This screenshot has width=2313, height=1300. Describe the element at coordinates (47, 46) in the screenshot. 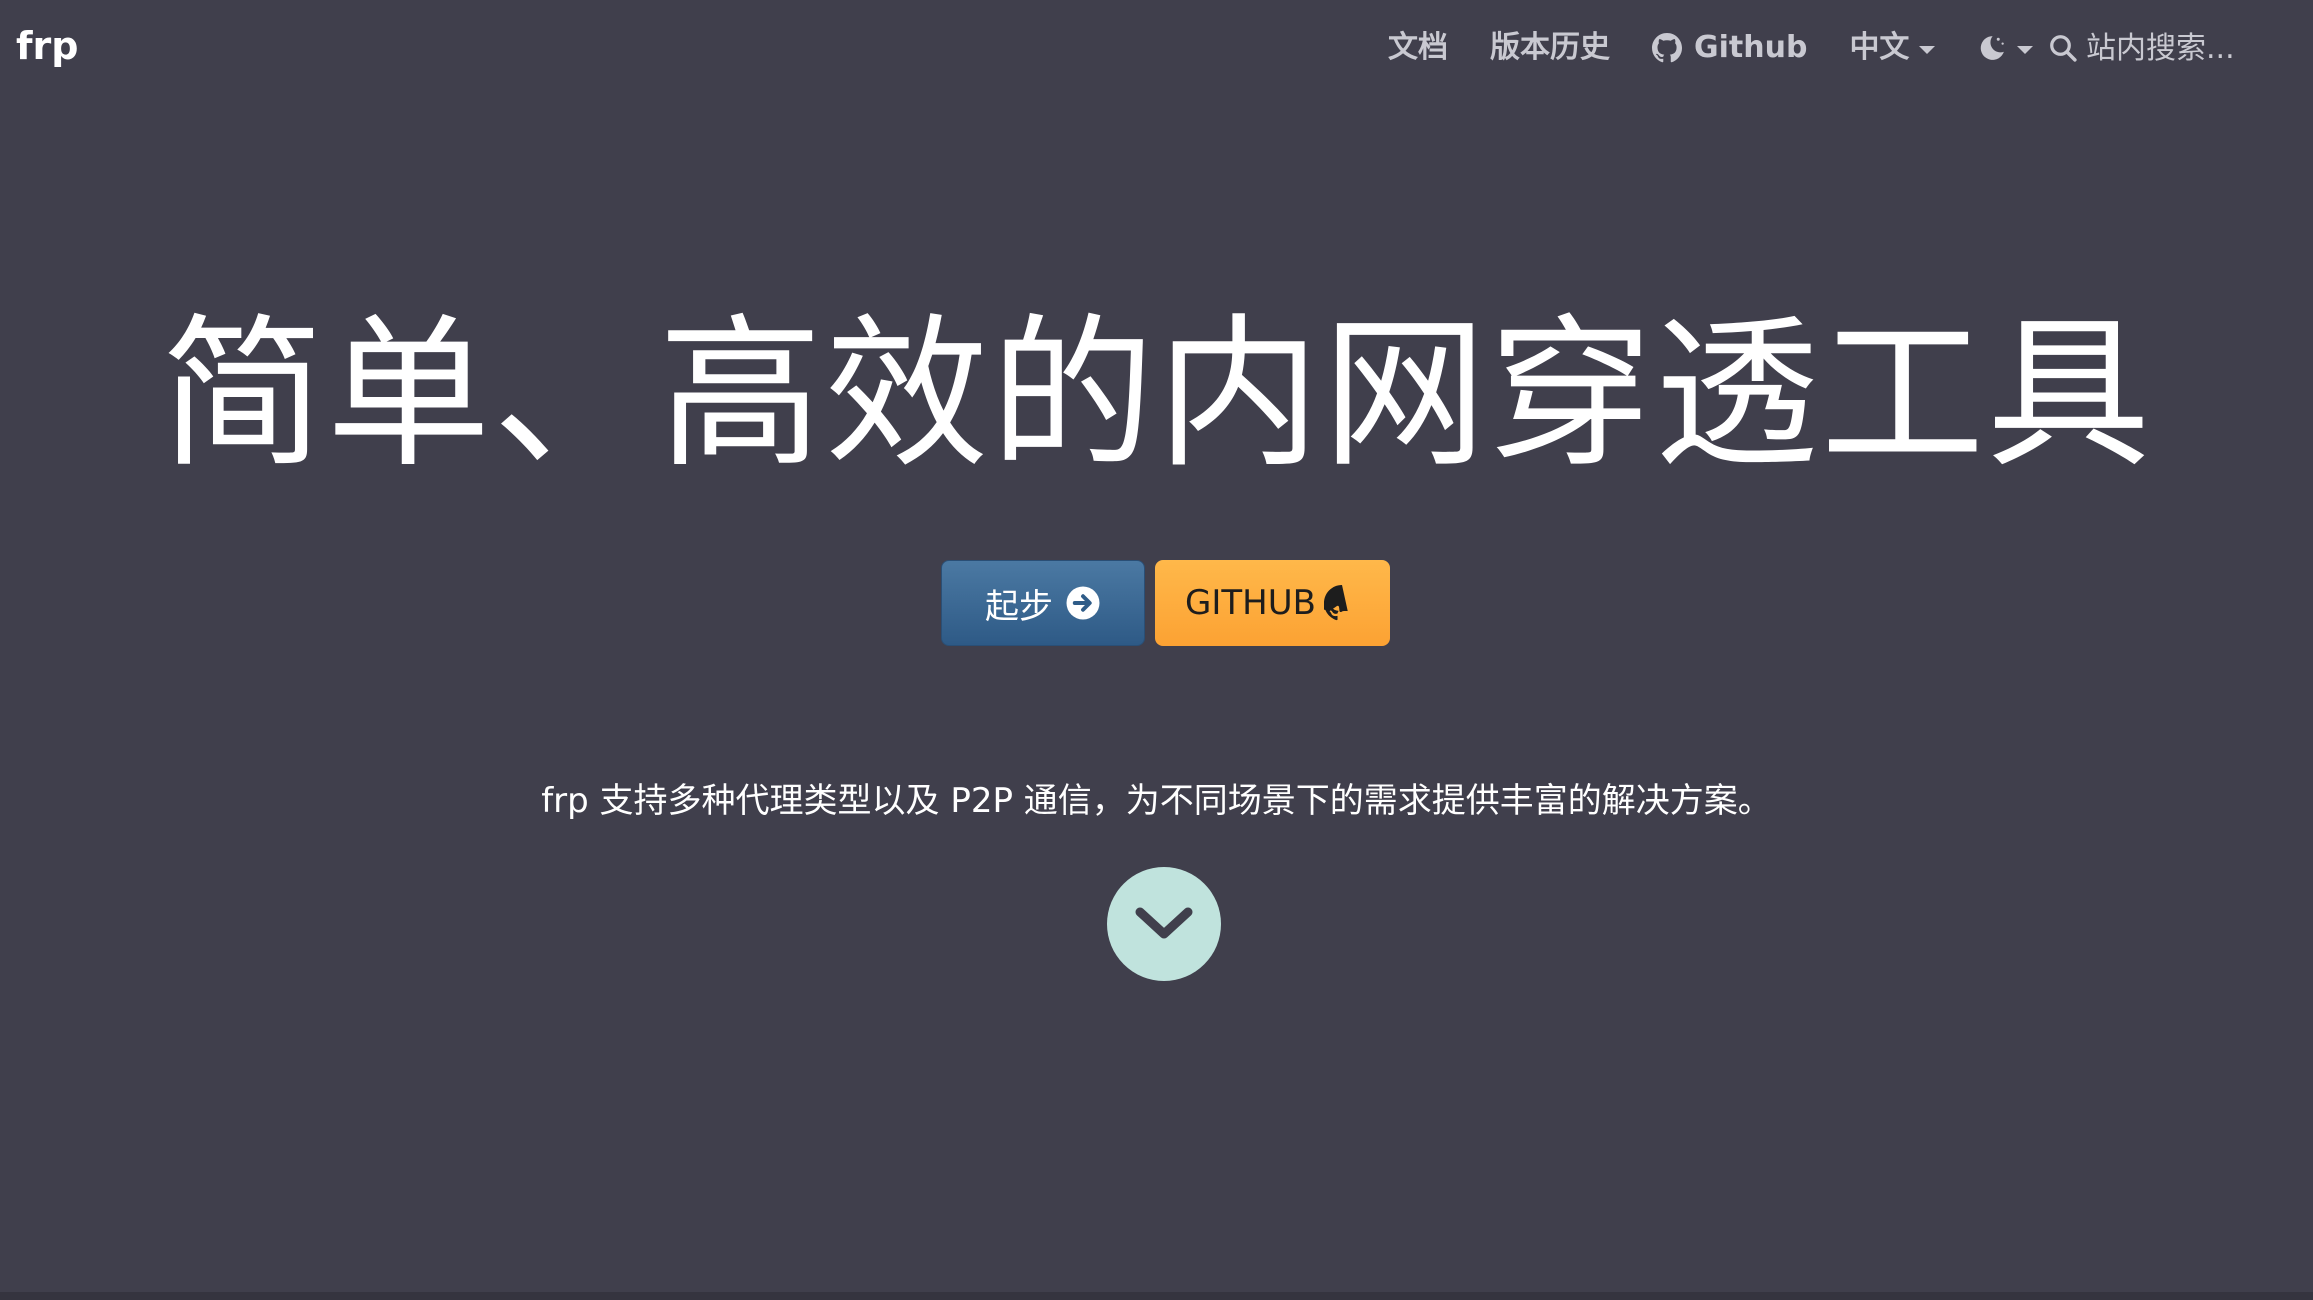

I see `brand-logo: frp` at that location.